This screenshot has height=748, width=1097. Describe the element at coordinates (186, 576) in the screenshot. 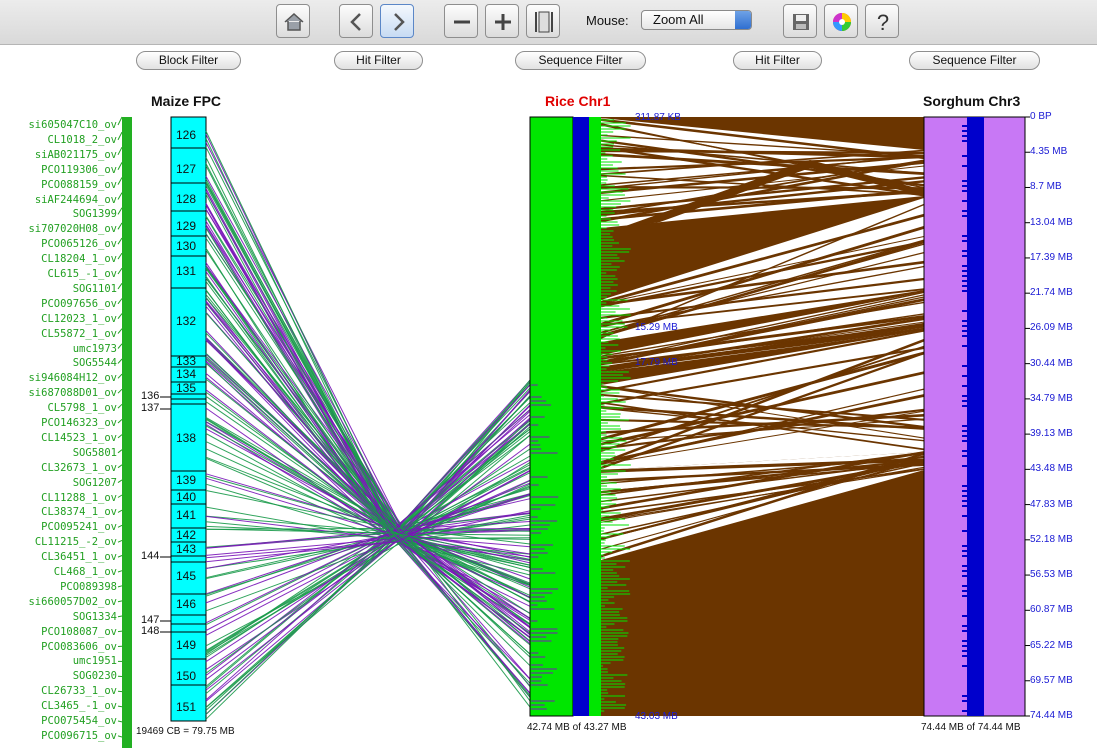

I see `contig-label: 145` at that location.